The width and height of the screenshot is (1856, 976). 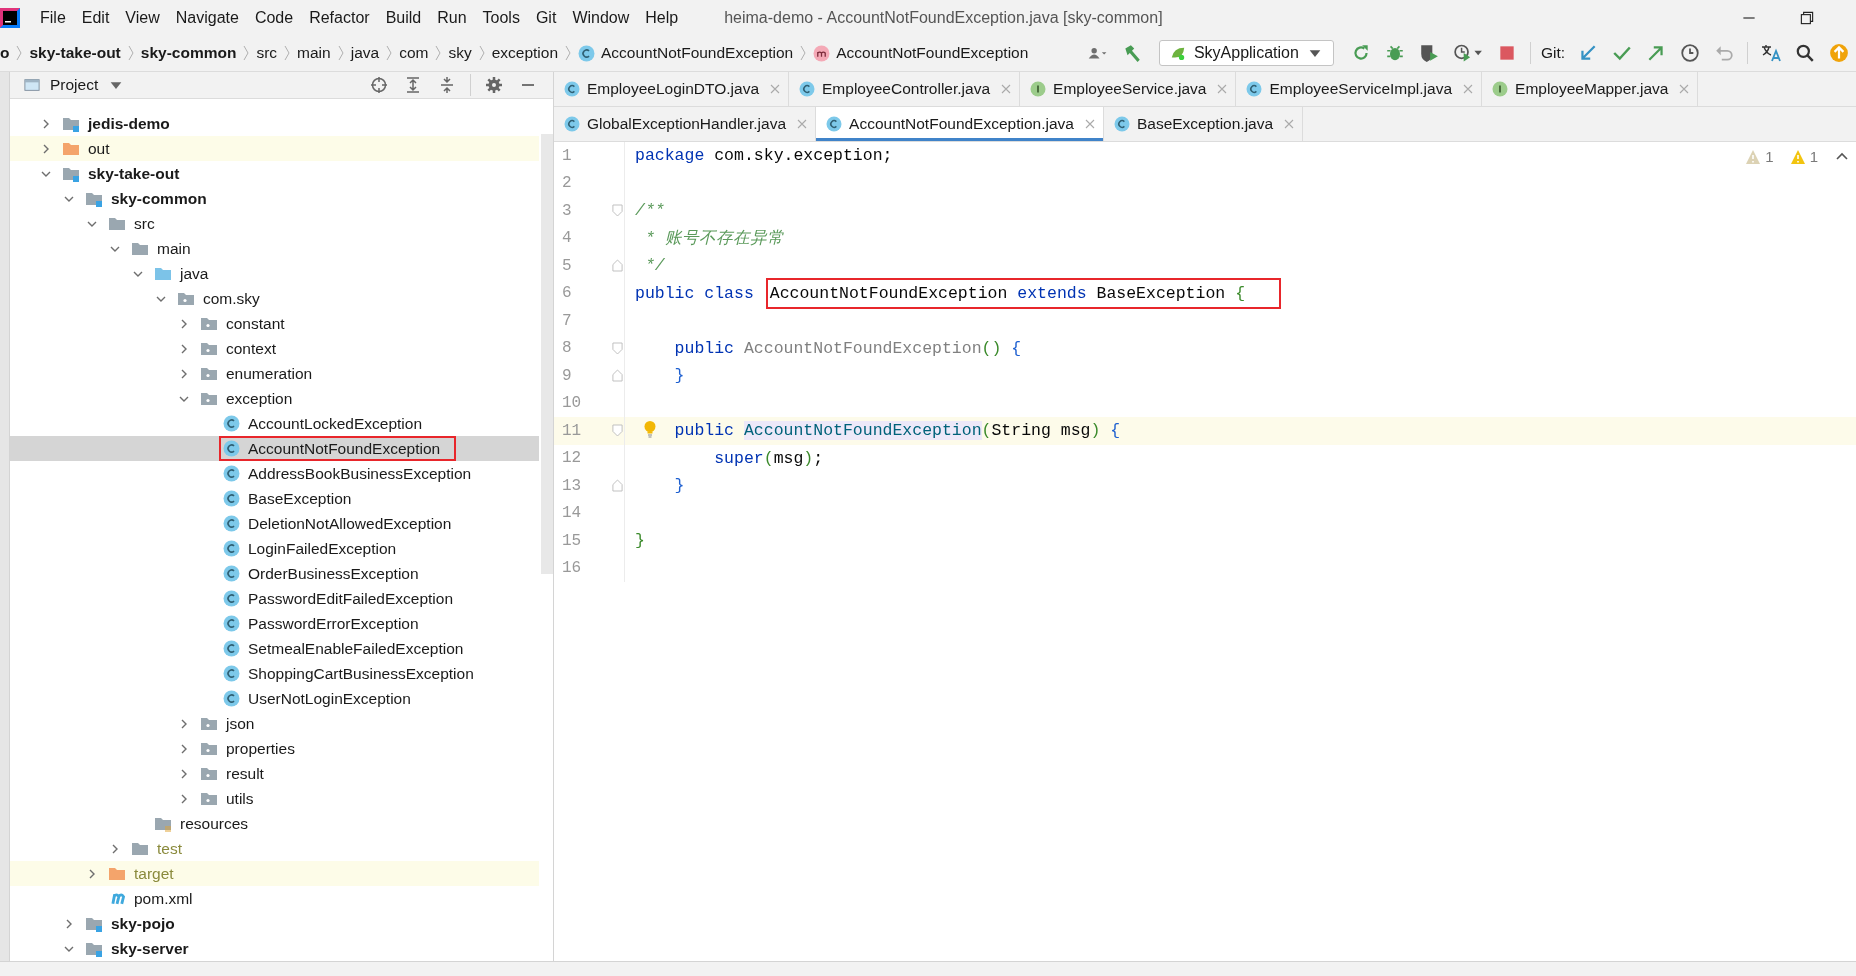 I want to click on item-label: AccountLockedException, so click(x=335, y=423).